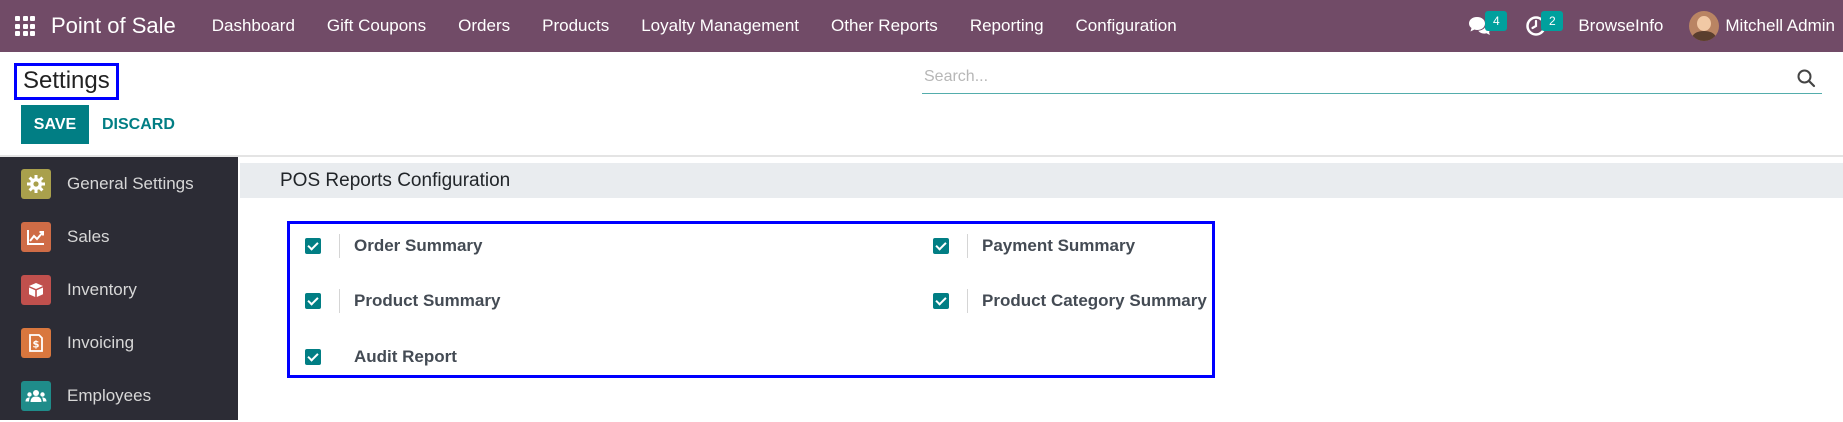 This screenshot has width=1843, height=422. Describe the element at coordinates (575, 26) in the screenshot. I see `menu-item-products: Products` at that location.